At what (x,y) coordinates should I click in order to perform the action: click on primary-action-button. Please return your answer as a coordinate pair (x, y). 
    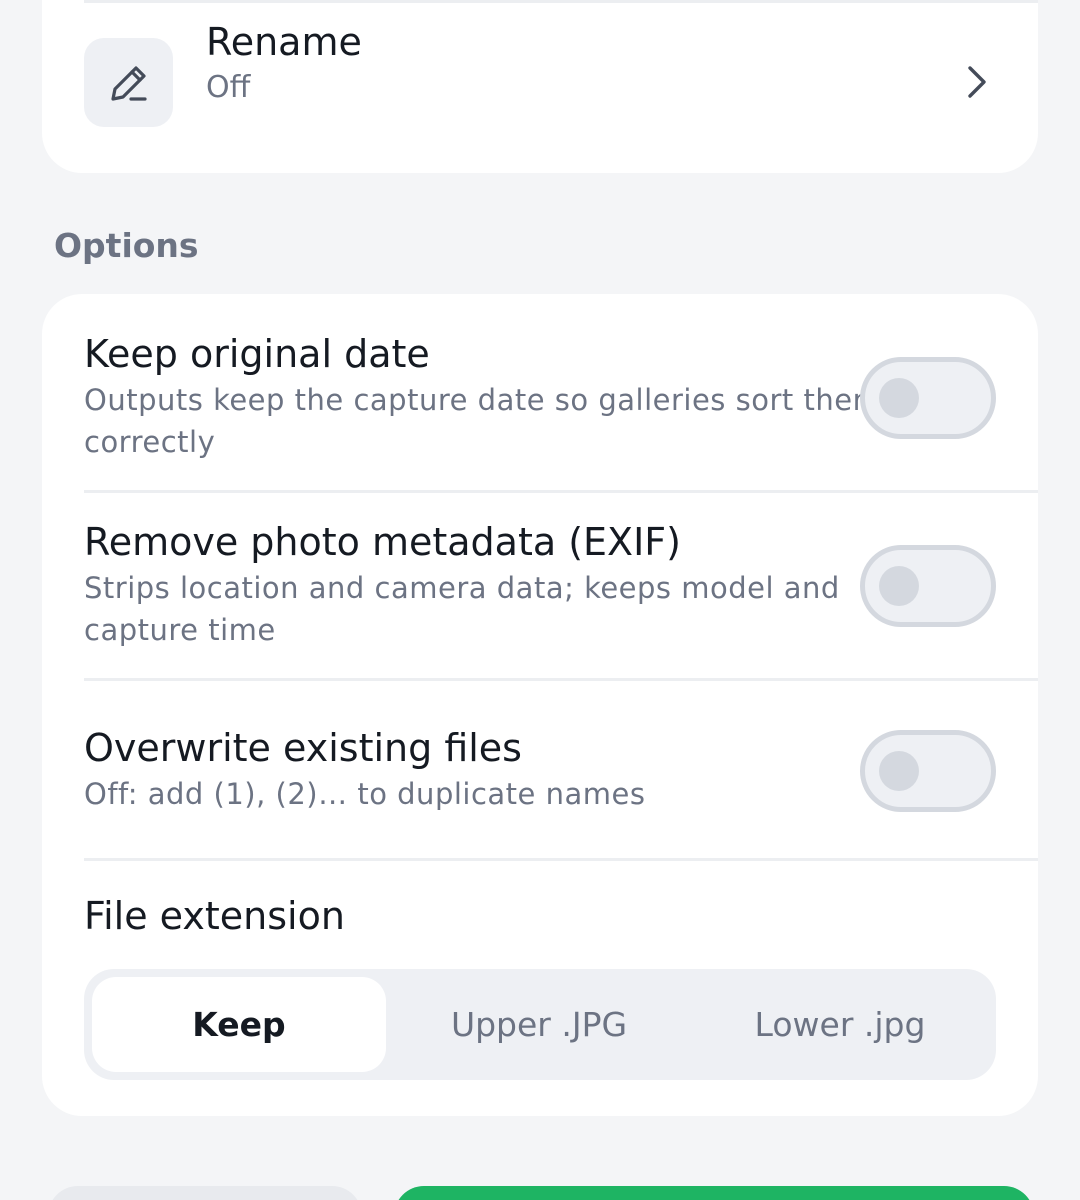
    Looking at the image, I should click on (714, 1193).